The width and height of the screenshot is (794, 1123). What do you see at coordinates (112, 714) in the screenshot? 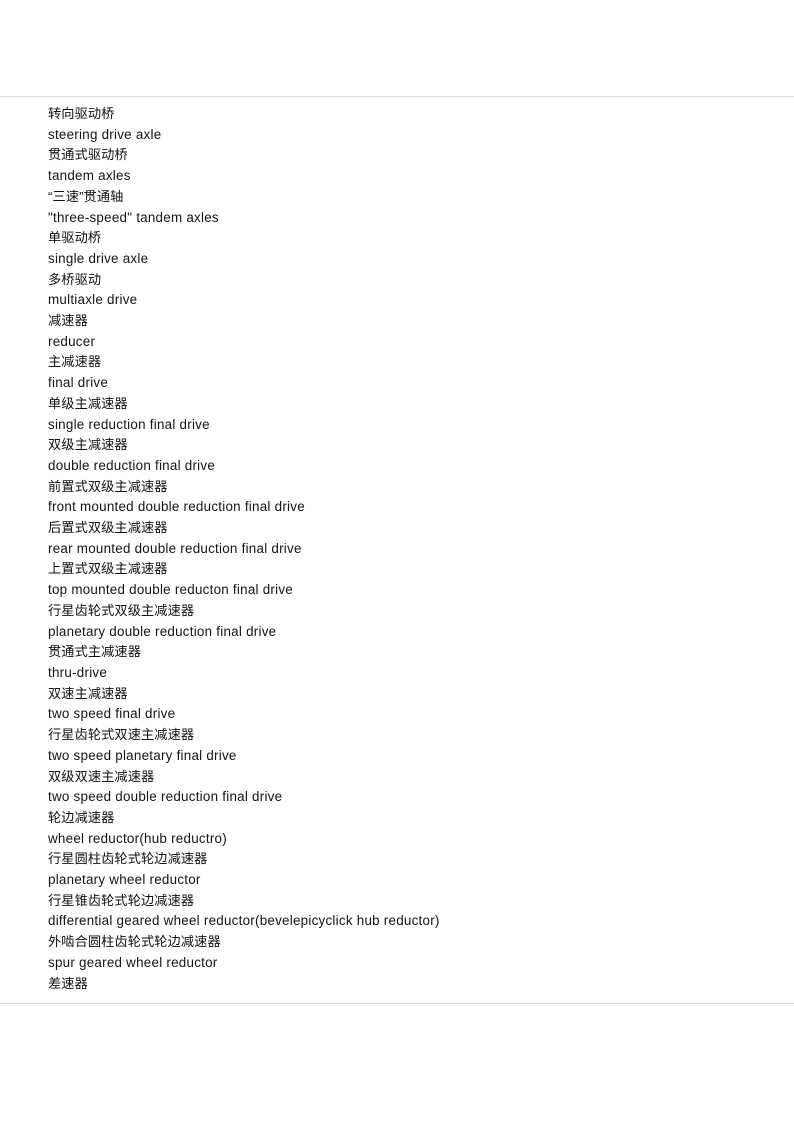
I see `term-en: two speed final drive` at bounding box center [112, 714].